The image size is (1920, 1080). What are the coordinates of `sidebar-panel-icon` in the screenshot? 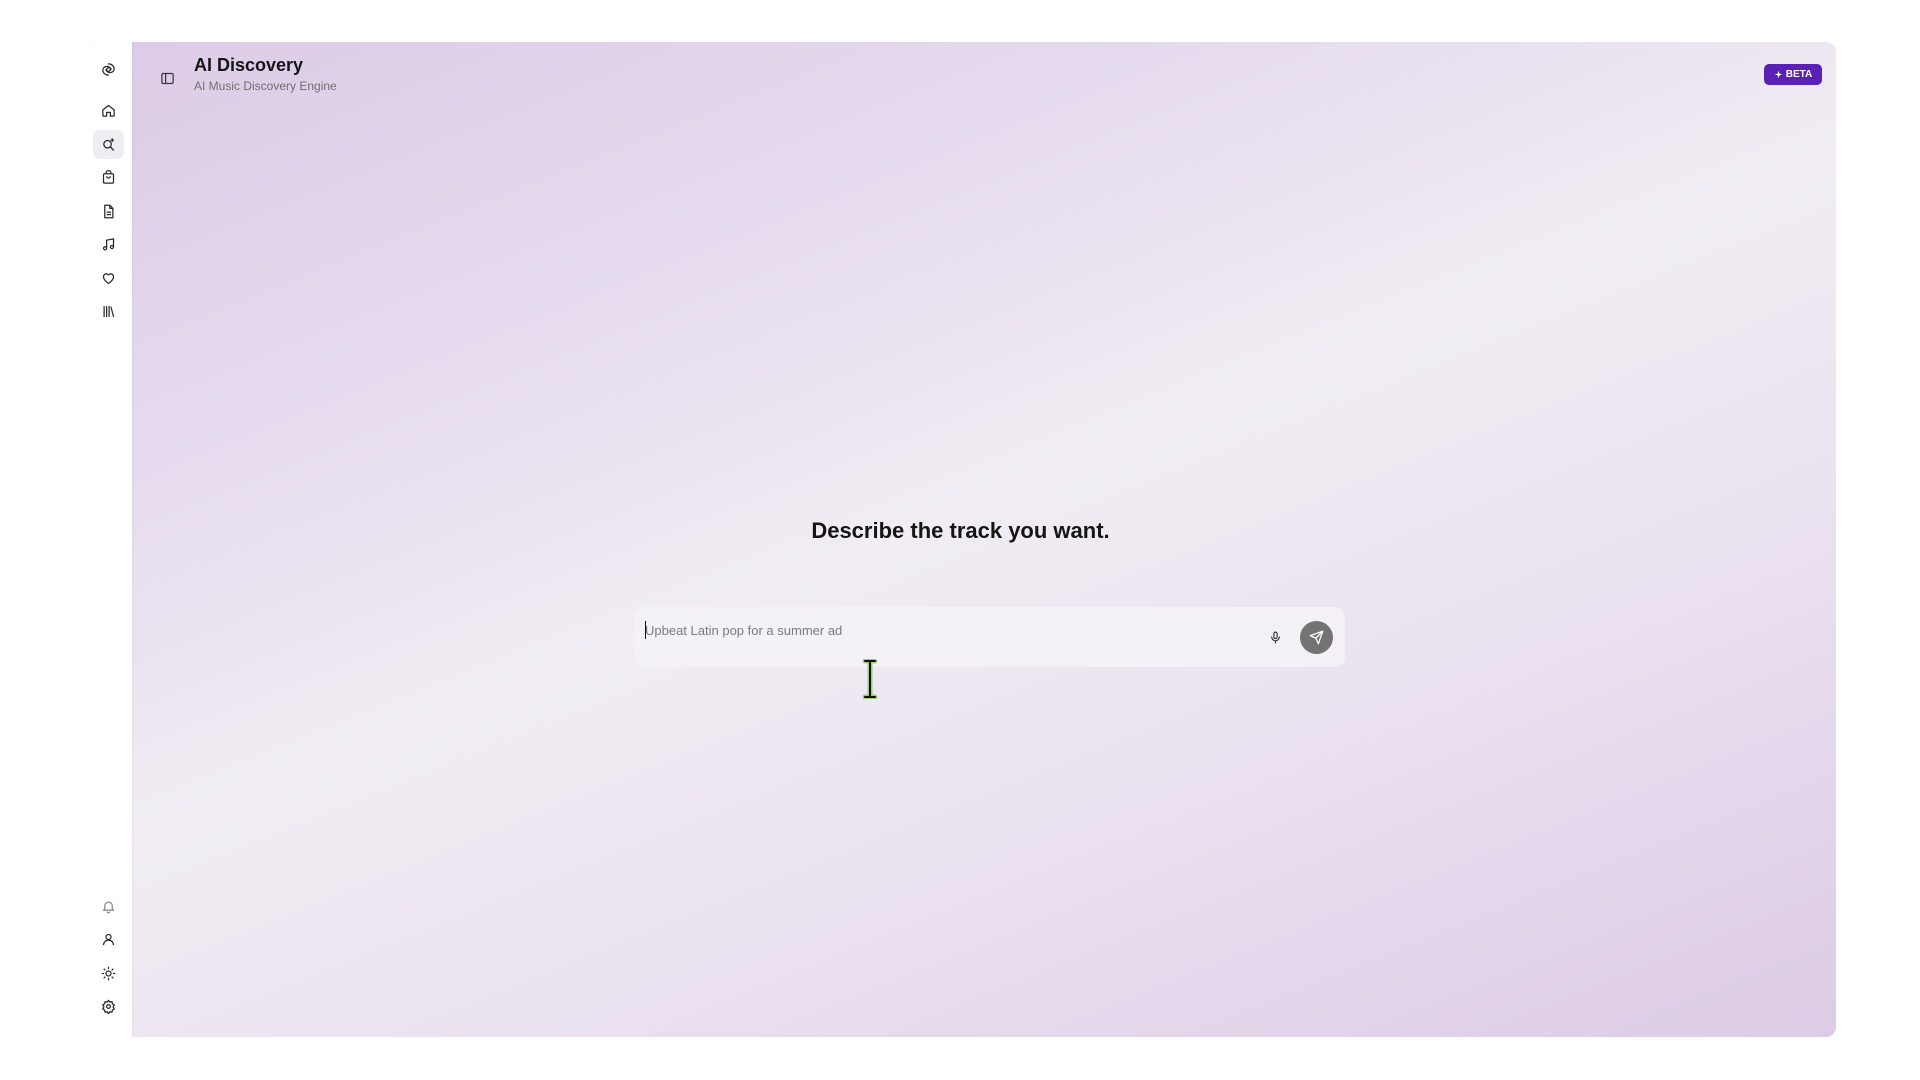 It's located at (167, 78).